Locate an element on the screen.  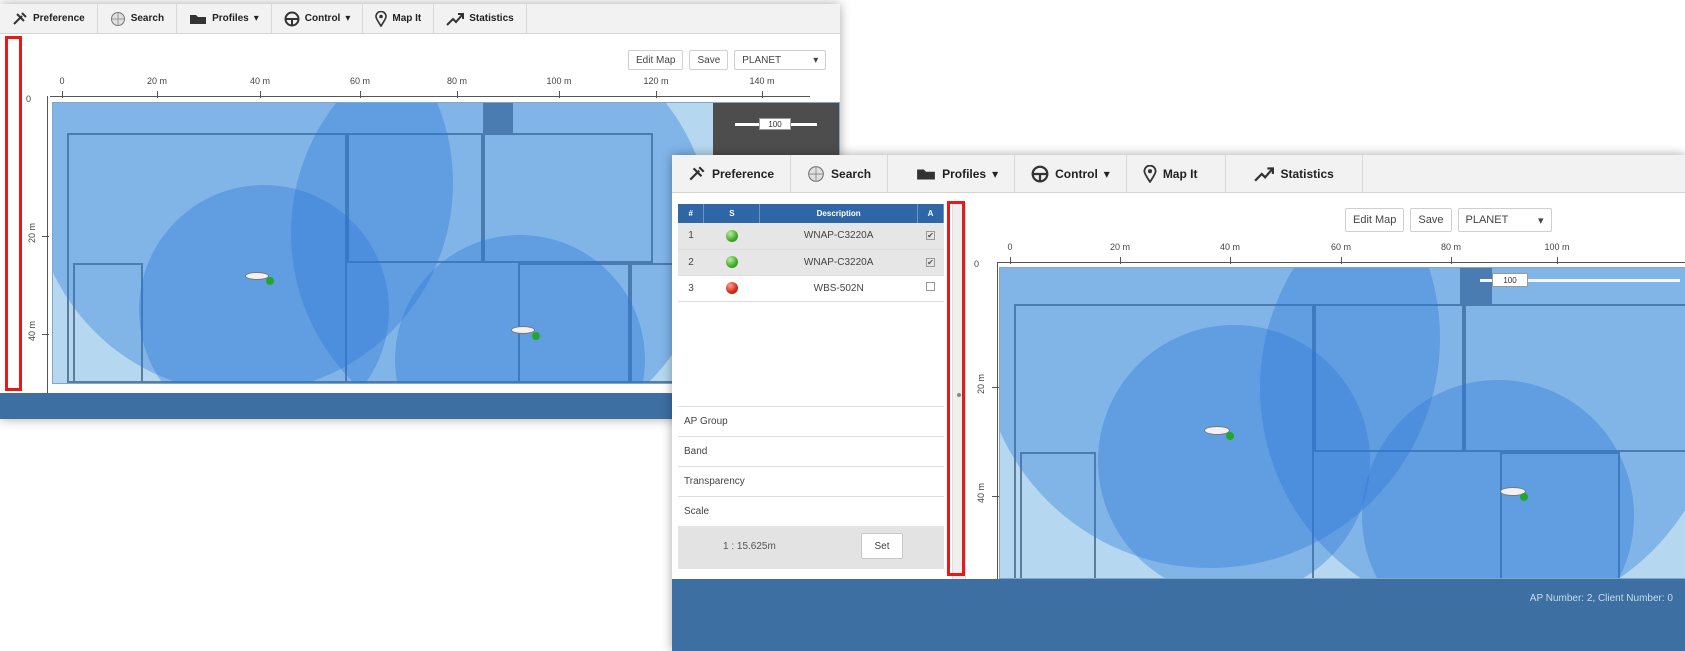
toolbar-search-label: Search is located at coordinates (147, 18).